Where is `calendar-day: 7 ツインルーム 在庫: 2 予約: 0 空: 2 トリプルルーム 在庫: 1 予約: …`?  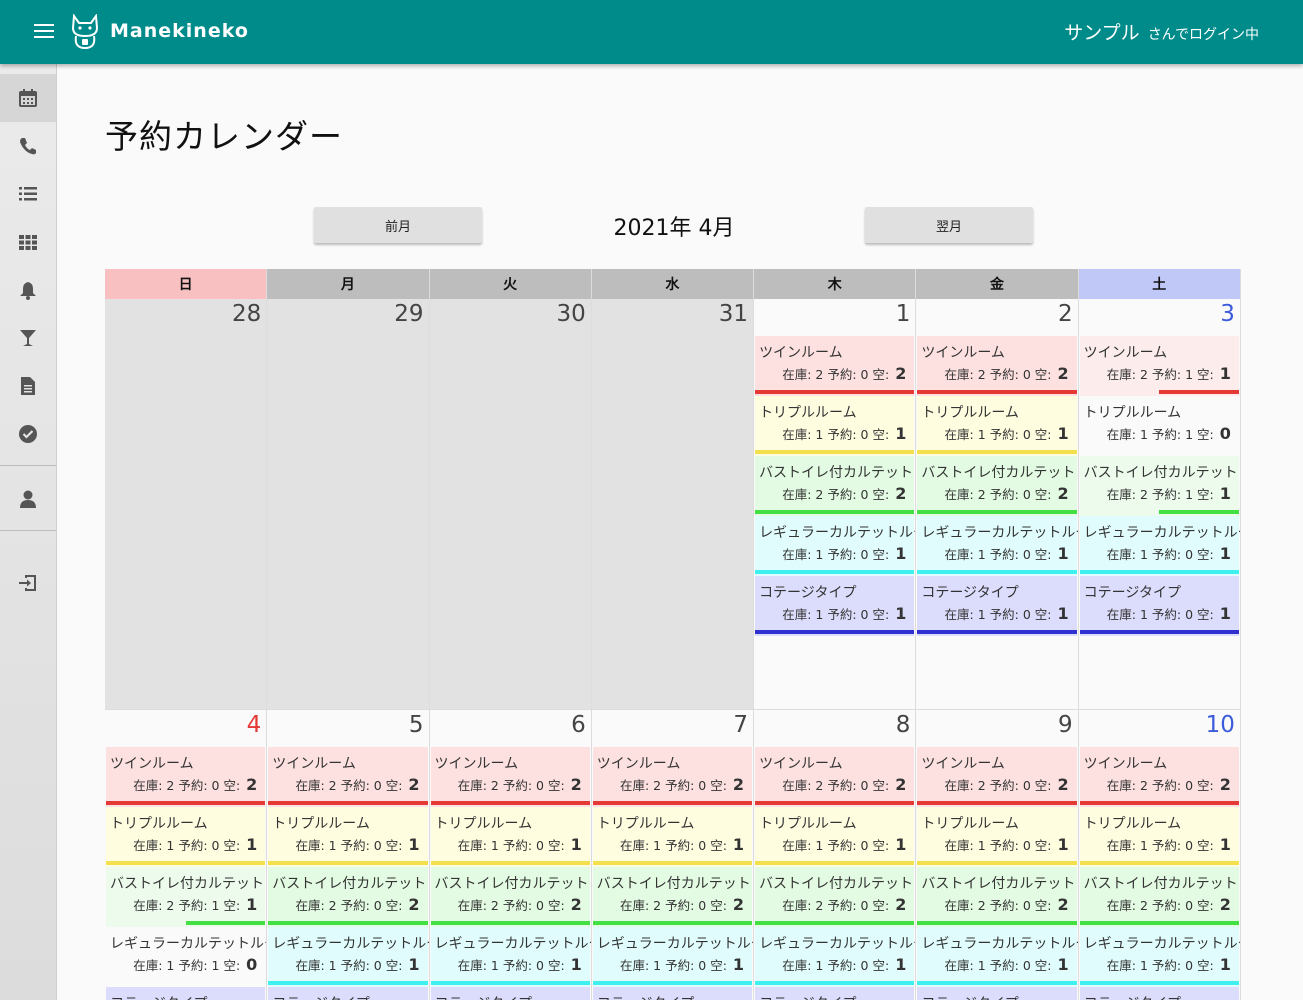 calendar-day: 7 ツインルーム 在庫: 2 予約: 0 空: 2 トリプルルーム 在庫: 1 予約: … is located at coordinates (673, 855).